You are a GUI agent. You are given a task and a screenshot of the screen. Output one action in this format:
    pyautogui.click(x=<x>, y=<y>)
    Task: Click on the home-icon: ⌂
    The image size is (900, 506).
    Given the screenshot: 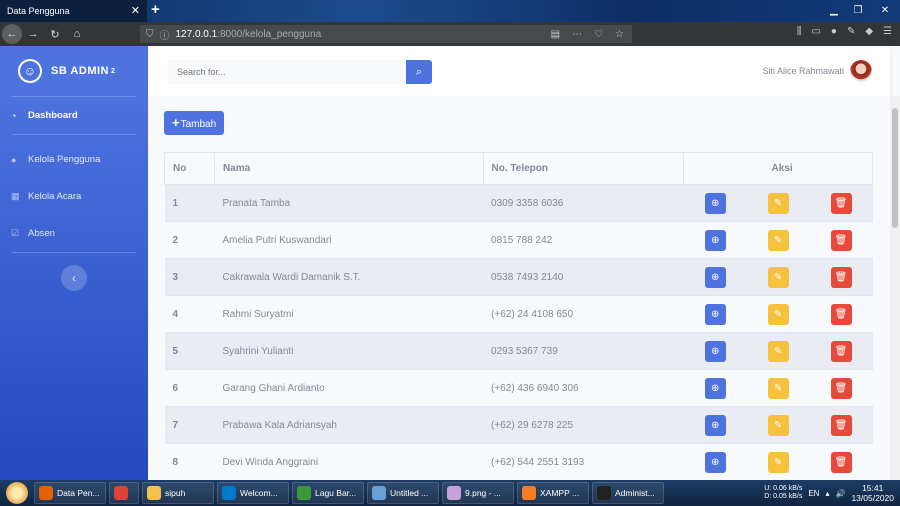 What is the action you would take?
    pyautogui.click(x=77, y=34)
    